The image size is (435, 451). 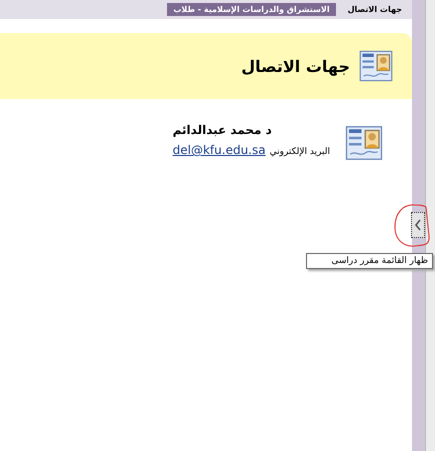 What do you see at coordinates (375, 9) in the screenshot?
I see `breadcrumb-item: جهات الاتصال` at bounding box center [375, 9].